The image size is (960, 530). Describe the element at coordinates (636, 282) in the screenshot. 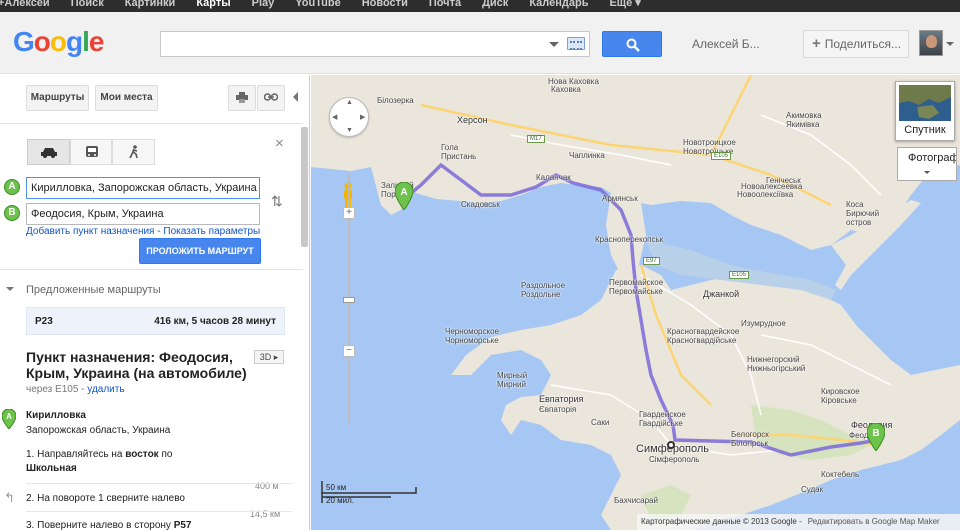

I see `map-label: Первомайское` at that location.